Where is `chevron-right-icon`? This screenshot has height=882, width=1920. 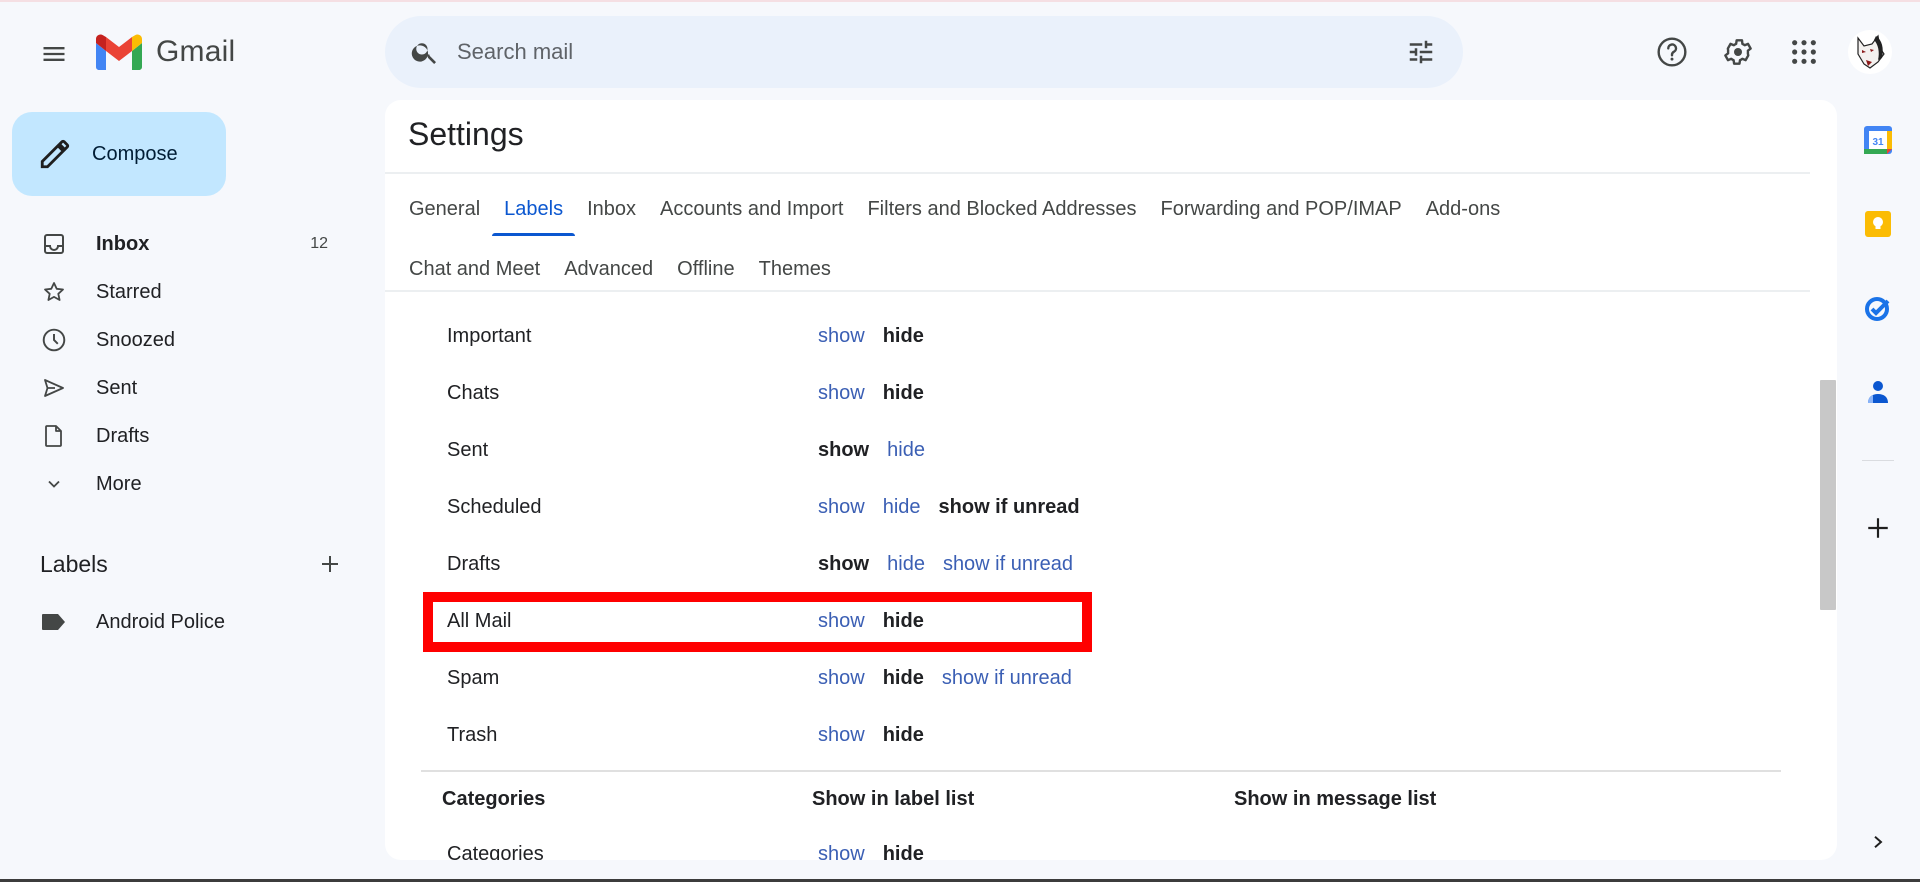
chevron-right-icon is located at coordinates (1878, 842).